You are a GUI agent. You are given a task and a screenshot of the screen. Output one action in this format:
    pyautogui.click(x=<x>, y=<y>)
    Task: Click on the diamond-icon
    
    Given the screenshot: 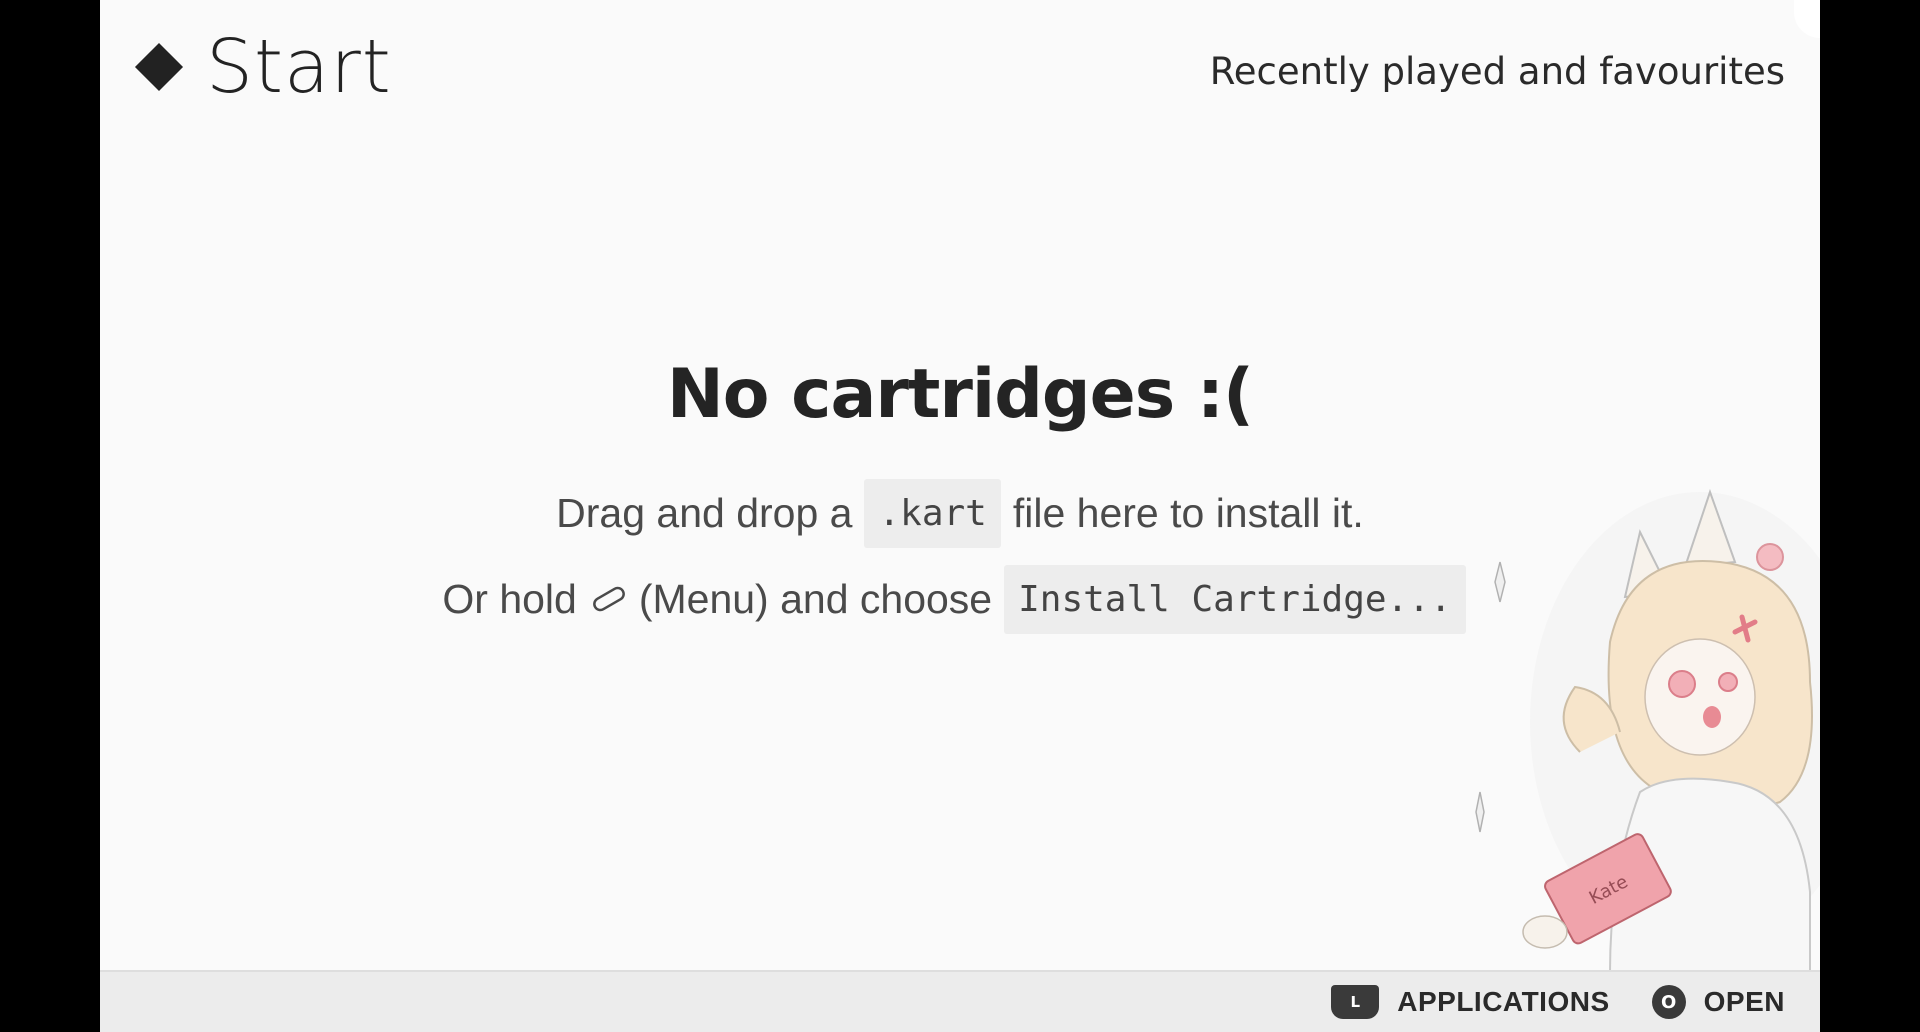 What is the action you would take?
    pyautogui.click(x=159, y=67)
    